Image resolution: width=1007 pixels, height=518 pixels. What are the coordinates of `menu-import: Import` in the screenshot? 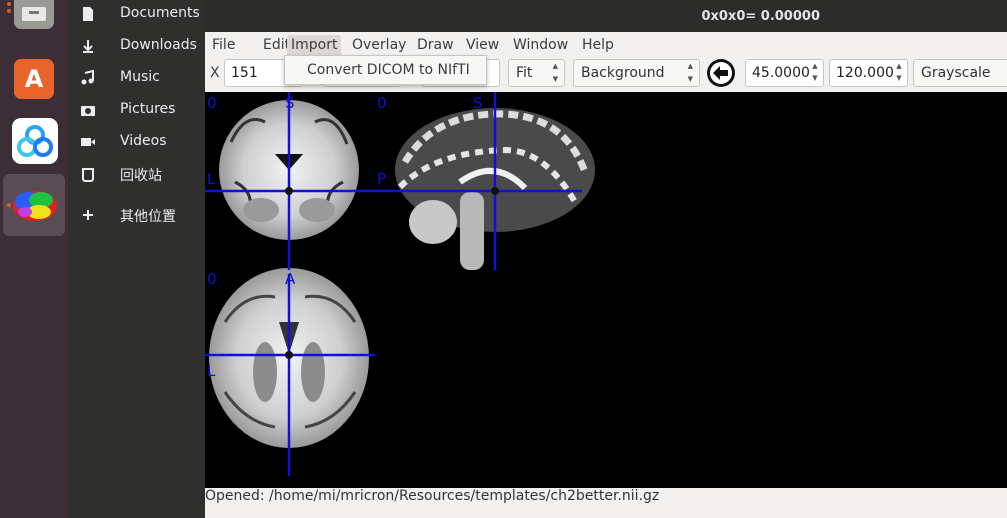 It's located at (314, 45).